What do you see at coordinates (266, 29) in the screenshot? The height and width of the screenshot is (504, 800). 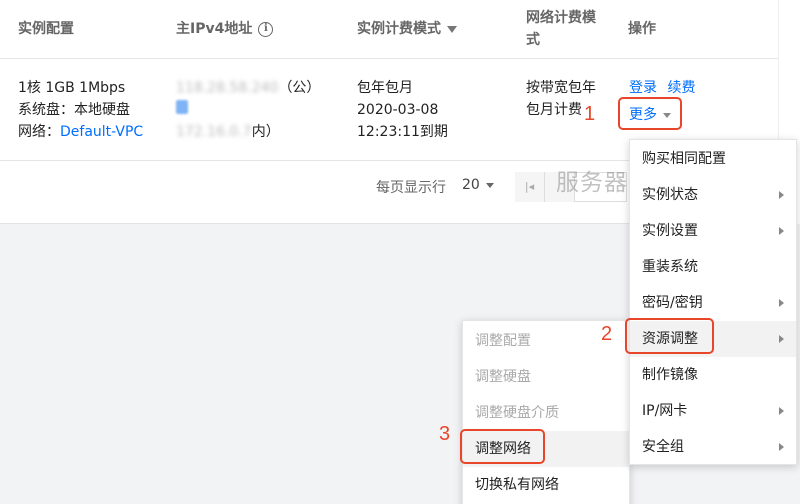 I see `info-icon: i` at bounding box center [266, 29].